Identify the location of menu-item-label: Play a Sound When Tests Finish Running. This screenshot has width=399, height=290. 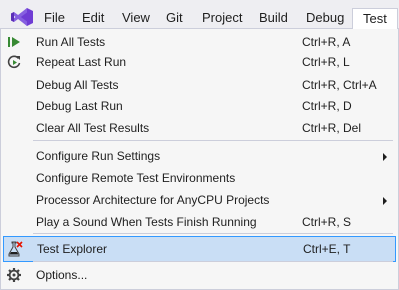
(146, 222).